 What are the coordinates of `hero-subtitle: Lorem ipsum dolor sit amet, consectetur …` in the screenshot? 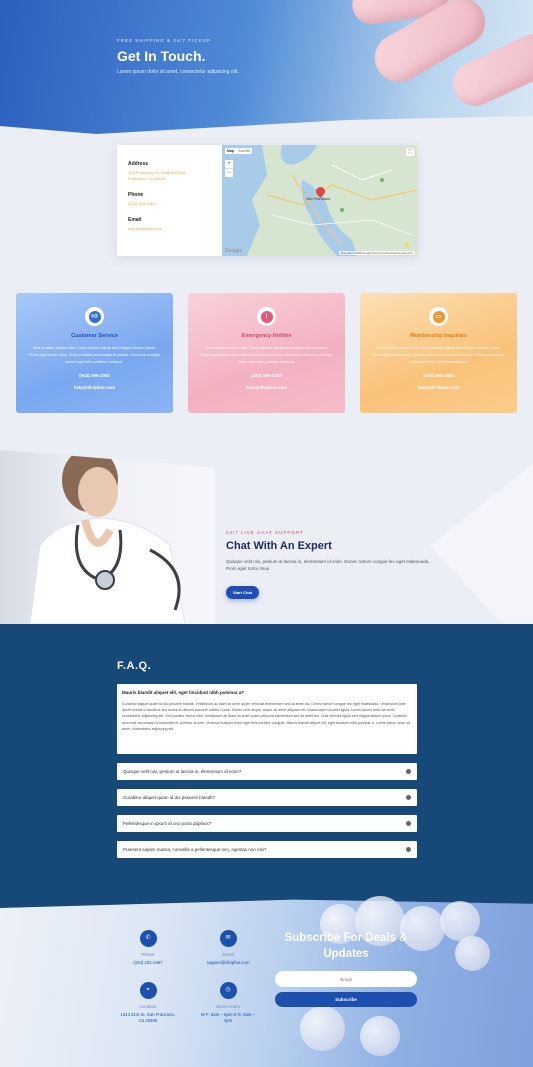 It's located at (178, 72).